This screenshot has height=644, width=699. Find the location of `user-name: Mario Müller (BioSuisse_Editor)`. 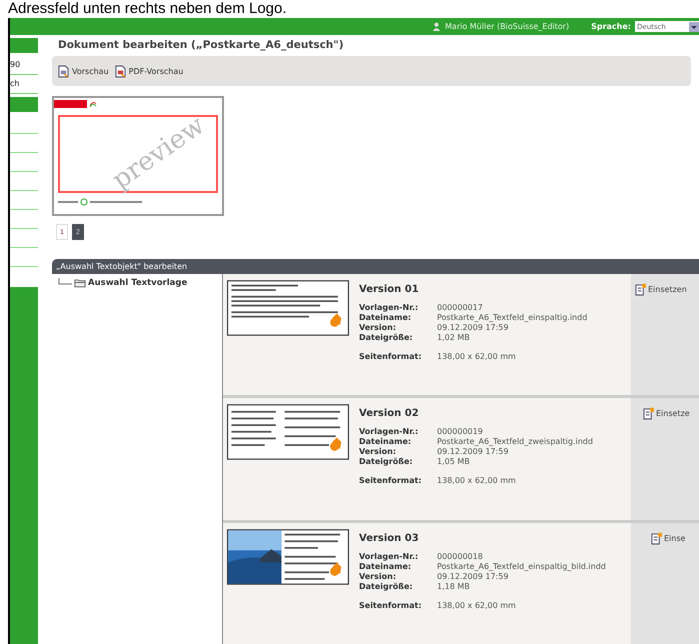

user-name: Mario Müller (BioSuisse_Editor) is located at coordinates (507, 26).